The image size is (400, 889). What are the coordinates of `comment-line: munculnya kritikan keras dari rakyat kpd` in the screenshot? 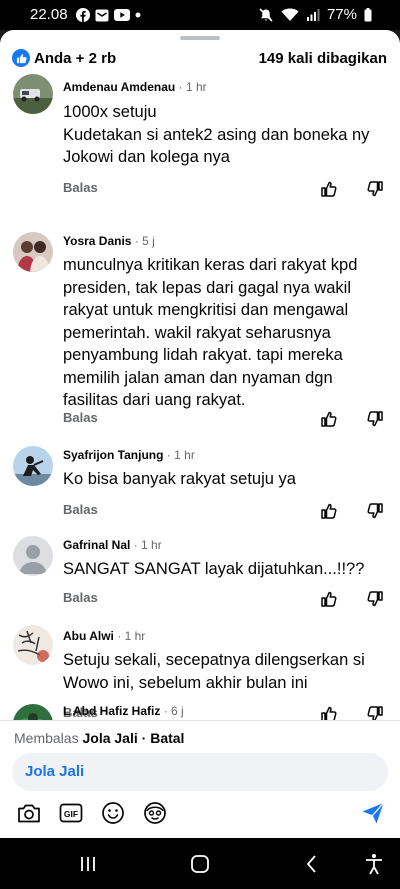 It's located at (210, 265).